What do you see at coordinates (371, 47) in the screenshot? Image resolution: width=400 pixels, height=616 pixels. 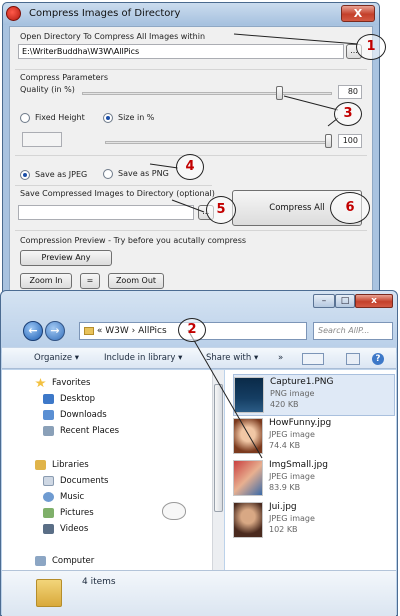 I see `callout-1: 1` at bounding box center [371, 47].